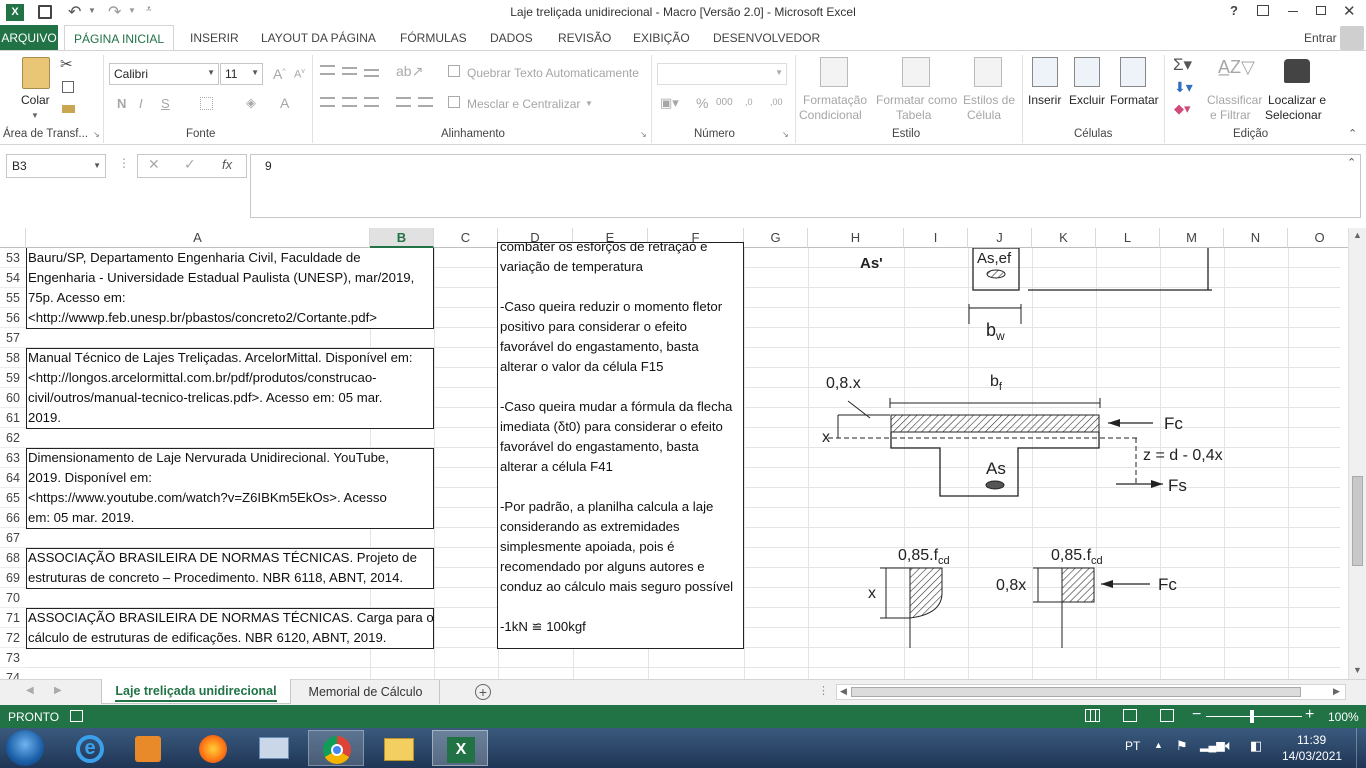 This screenshot has width=1366, height=768. I want to click on cell-styles-icon, so click(988, 72).